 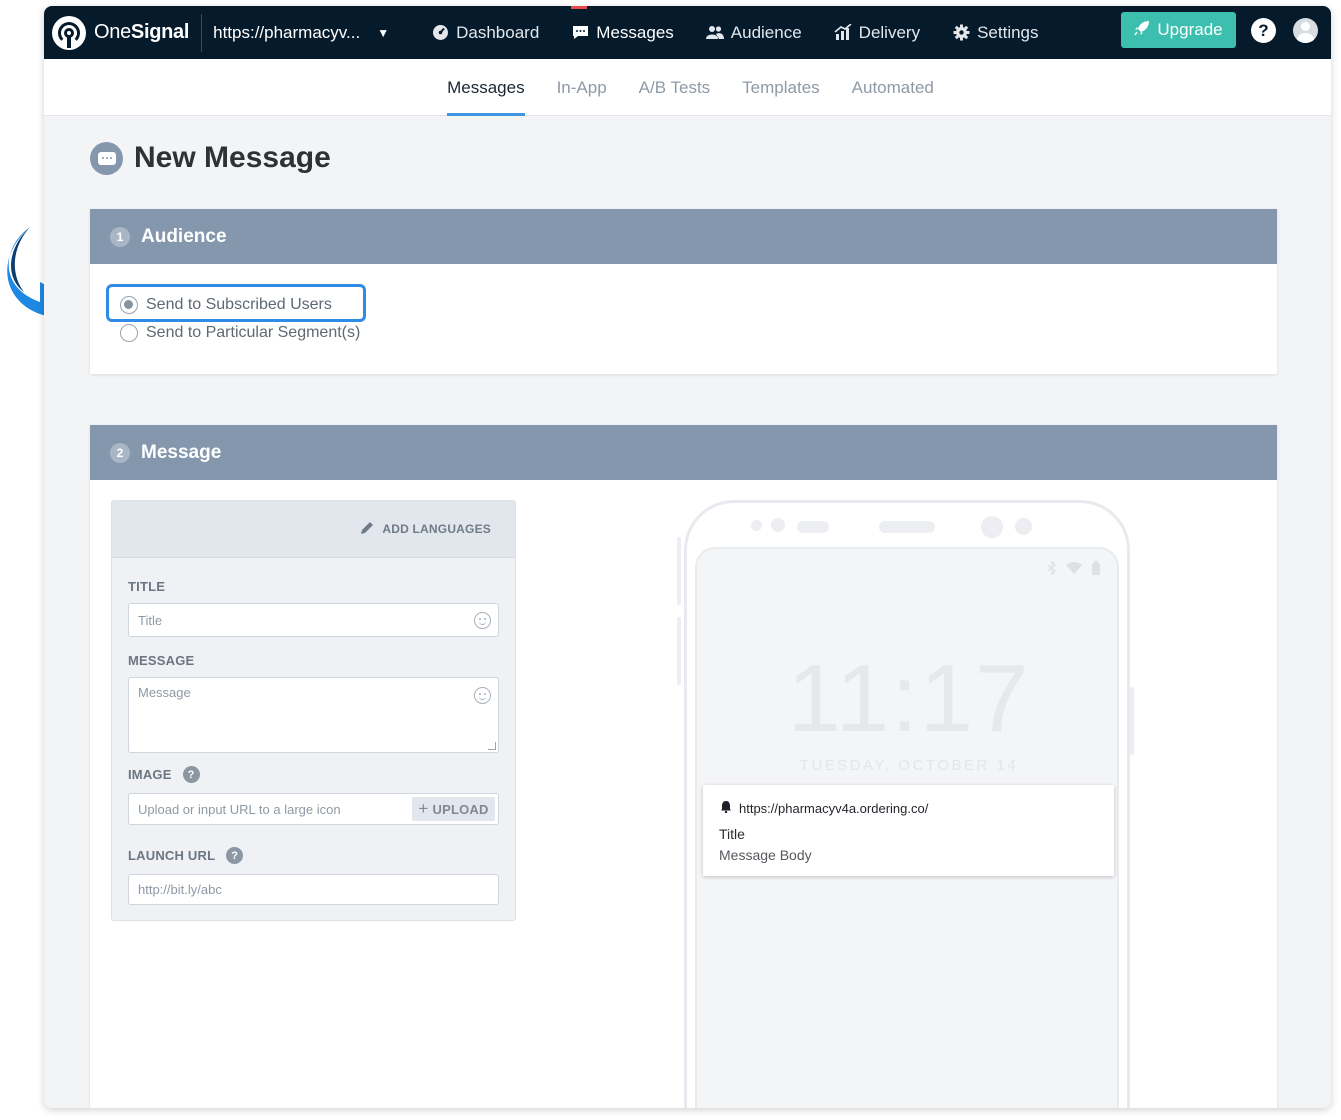 I want to click on add-languages-label: ADD LANGUAGES, so click(x=436, y=529).